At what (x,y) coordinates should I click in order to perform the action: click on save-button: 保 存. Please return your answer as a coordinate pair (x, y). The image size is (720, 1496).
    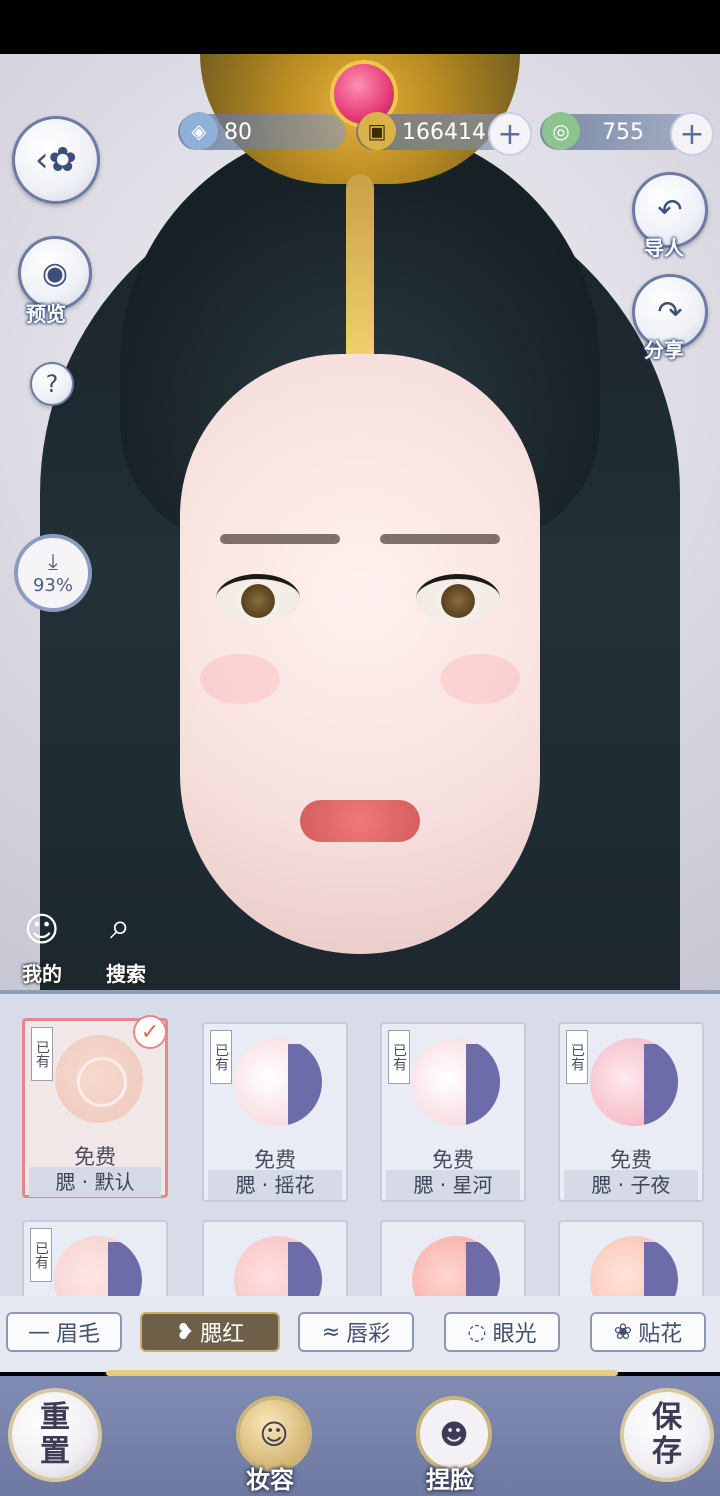
    Looking at the image, I should click on (667, 1435).